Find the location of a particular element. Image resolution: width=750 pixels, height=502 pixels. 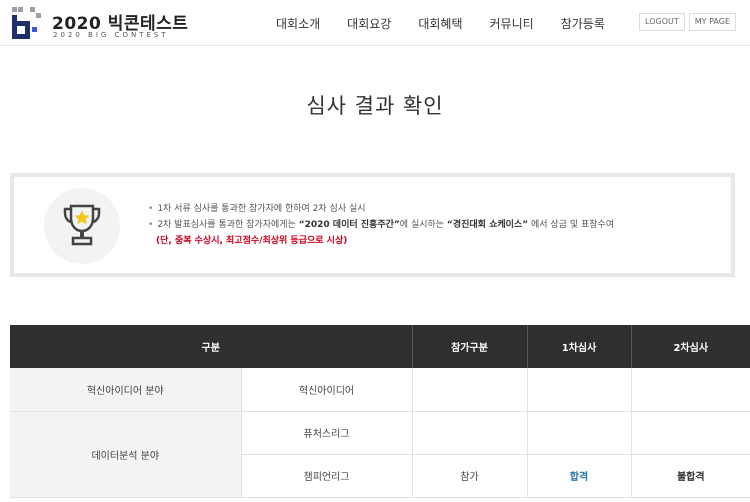

showcase-name: “경진대회 쇼케이스” is located at coordinates (487, 225).